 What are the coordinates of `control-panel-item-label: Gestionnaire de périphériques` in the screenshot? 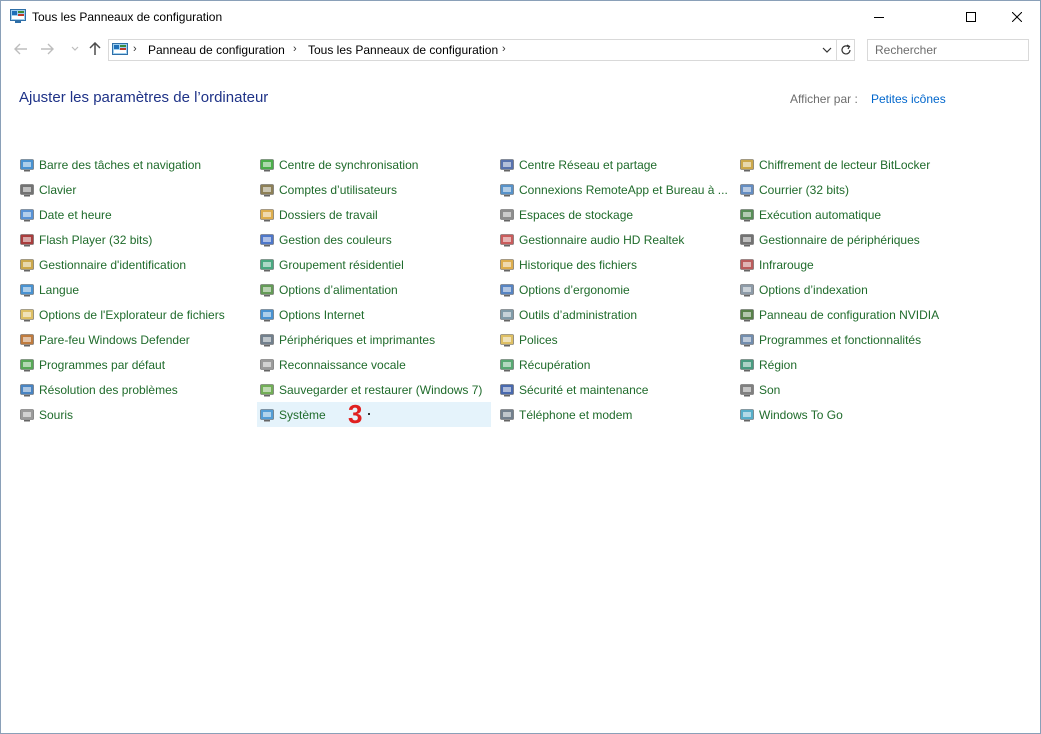 It's located at (839, 239).